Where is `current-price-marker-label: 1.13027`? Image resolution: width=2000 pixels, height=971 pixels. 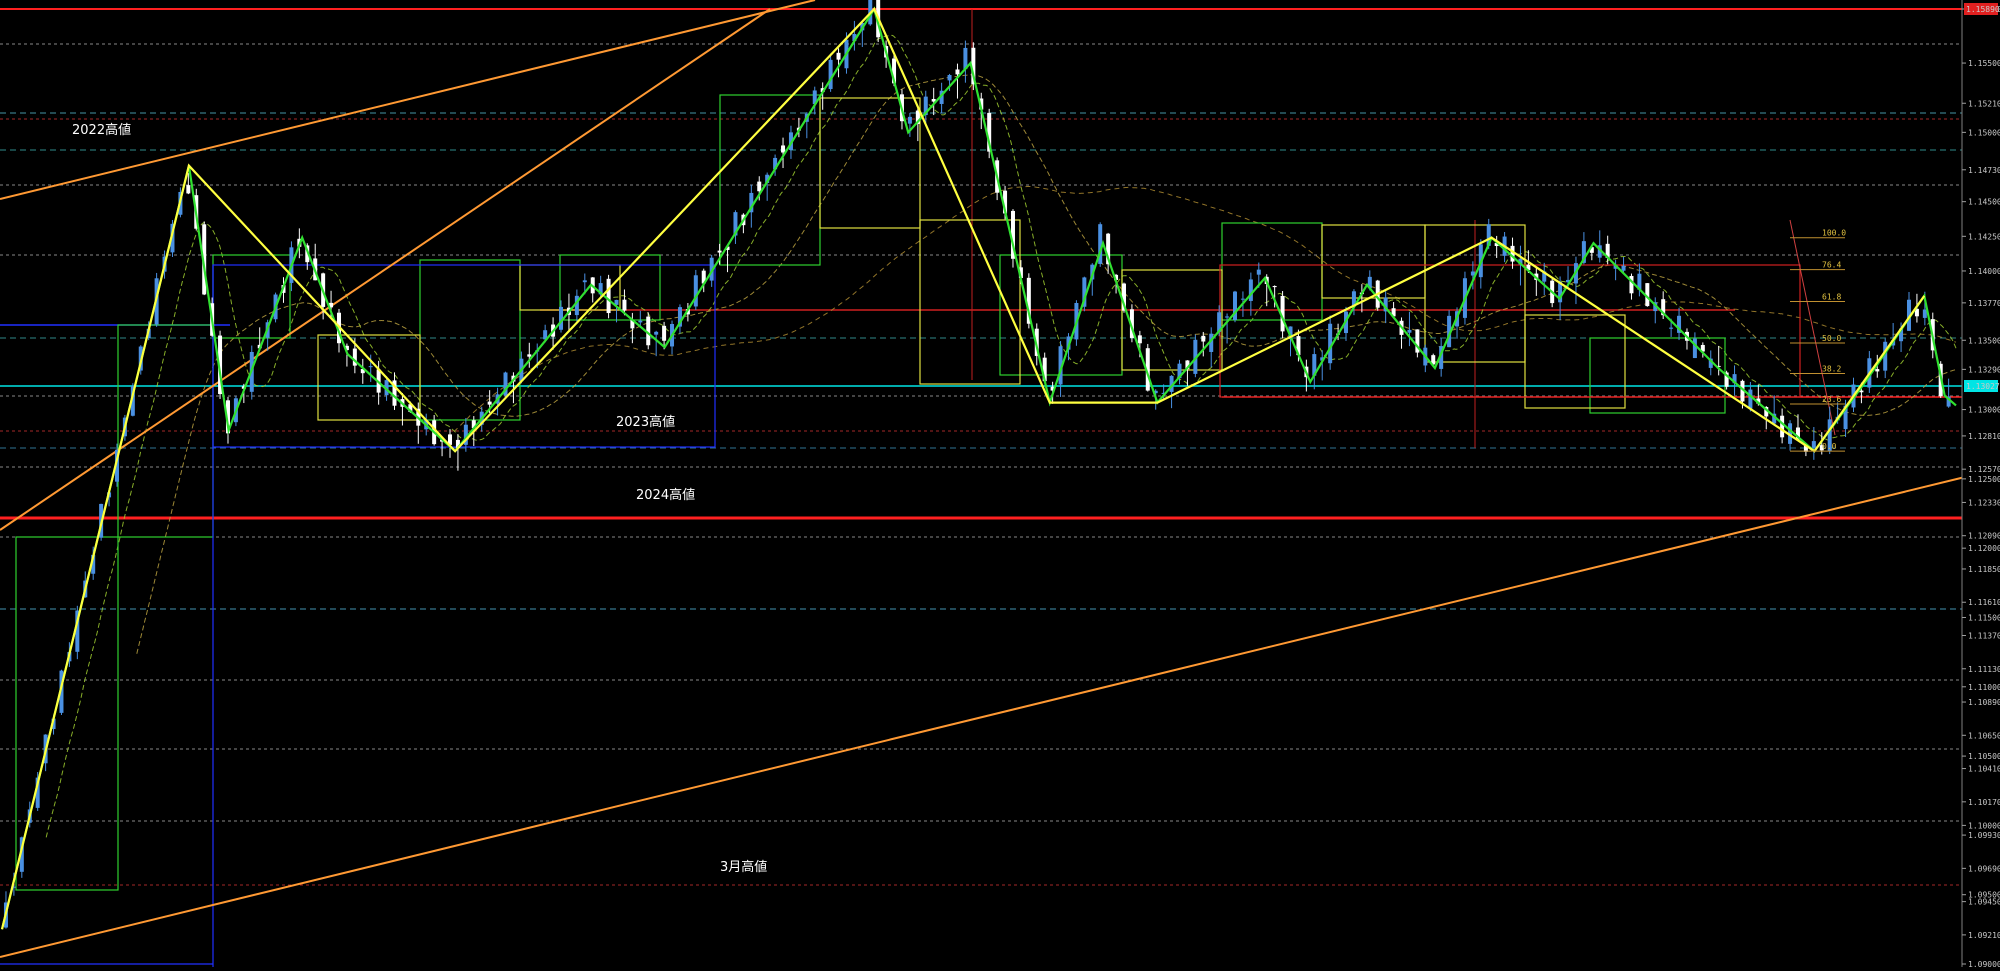 current-price-marker-label: 1.13027 is located at coordinates (1983, 386).